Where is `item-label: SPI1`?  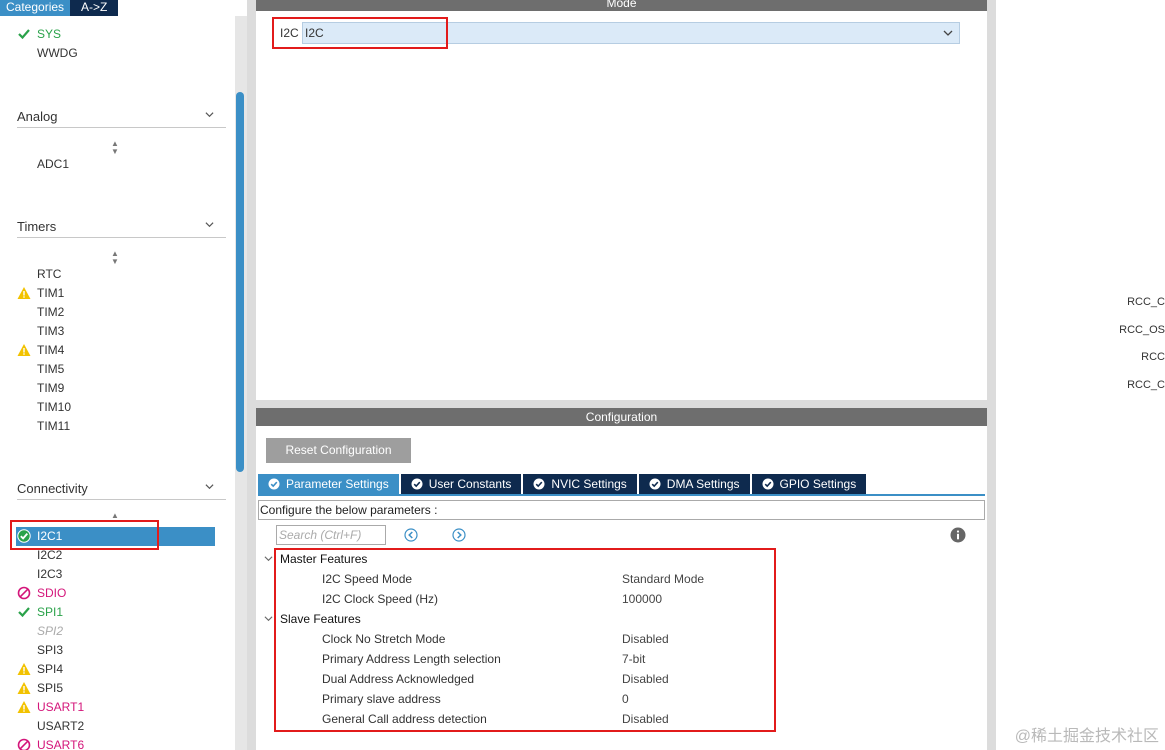 item-label: SPI1 is located at coordinates (50, 612).